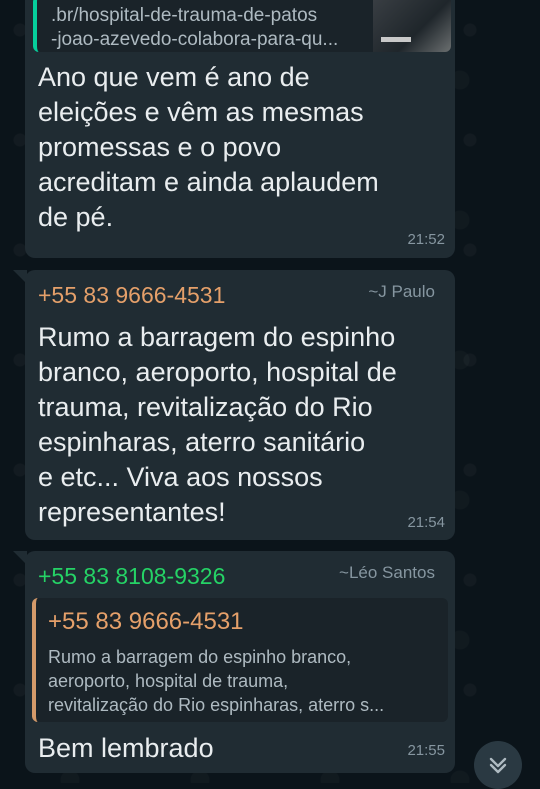 This screenshot has height=789, width=540. I want to click on chevron-double-down-icon, so click(498, 765).